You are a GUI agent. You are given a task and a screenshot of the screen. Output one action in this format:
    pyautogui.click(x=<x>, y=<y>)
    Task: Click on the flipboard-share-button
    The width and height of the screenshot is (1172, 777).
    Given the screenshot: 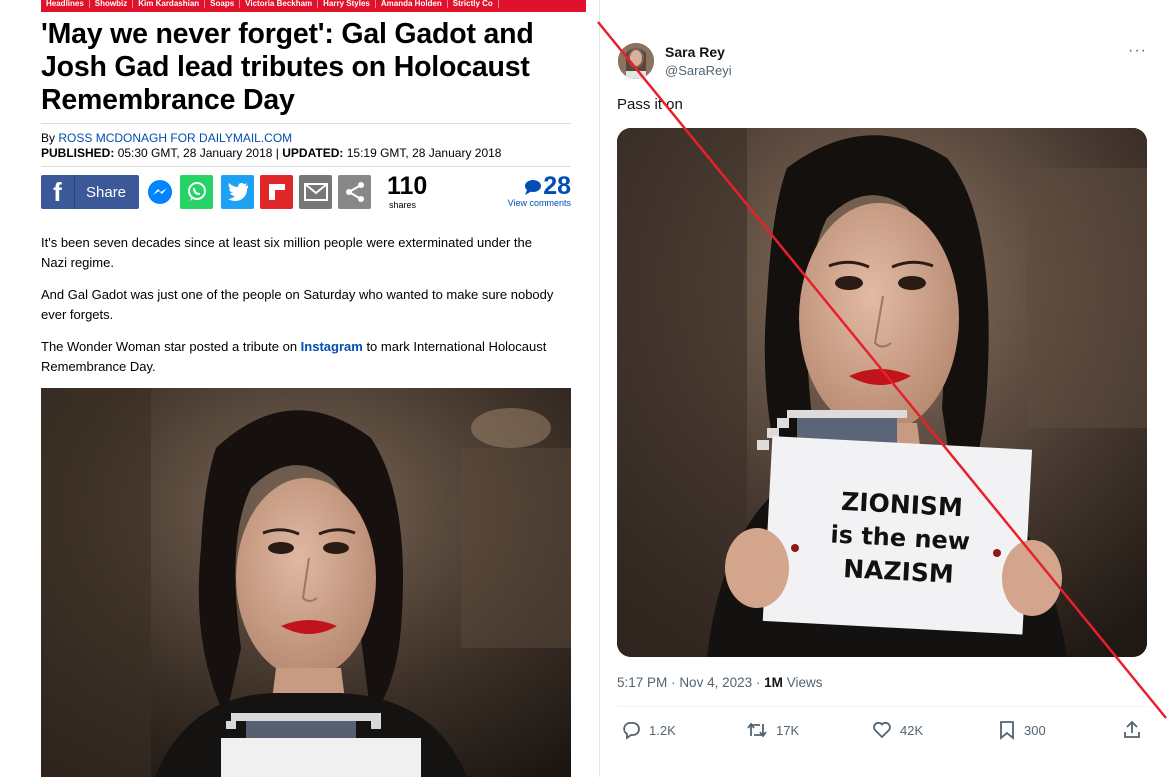 What is the action you would take?
    pyautogui.click(x=276, y=192)
    